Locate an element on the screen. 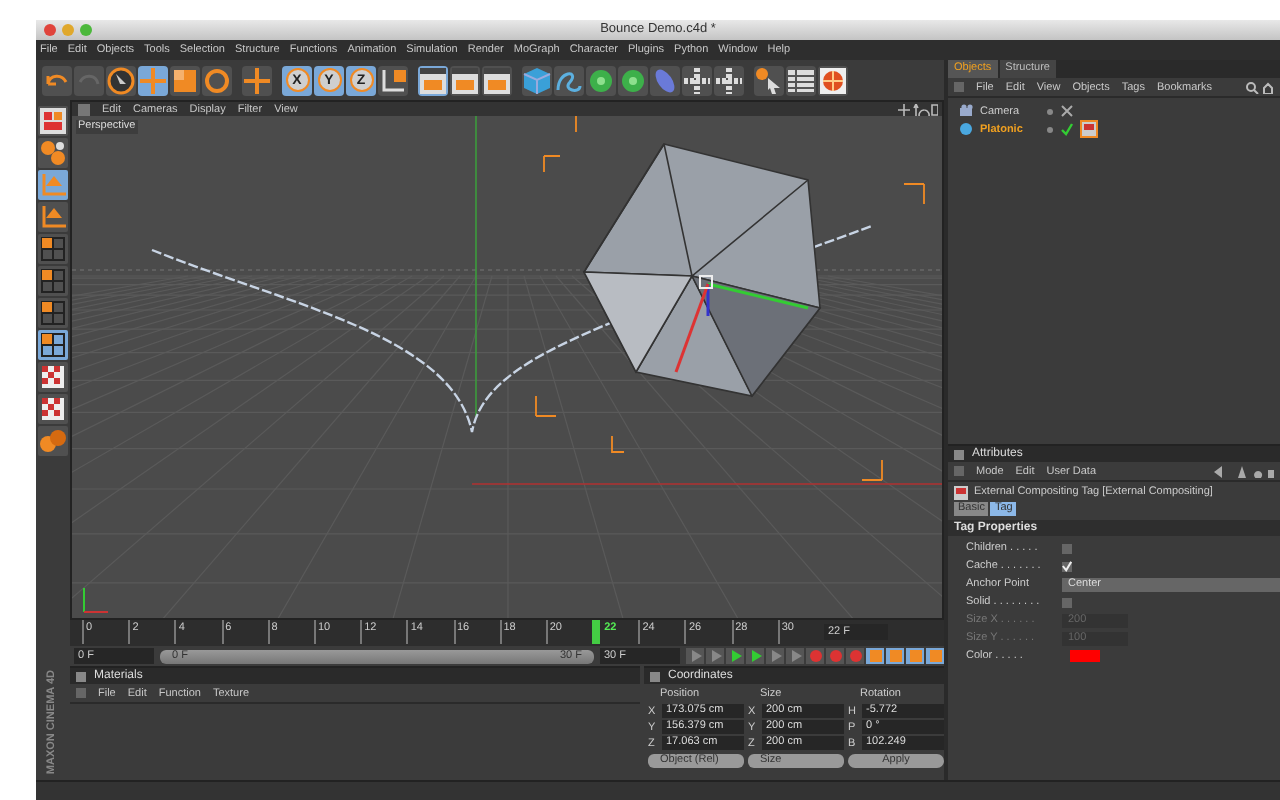 This screenshot has width=1280, height=800. spheres-icon is located at coordinates (53, 441).